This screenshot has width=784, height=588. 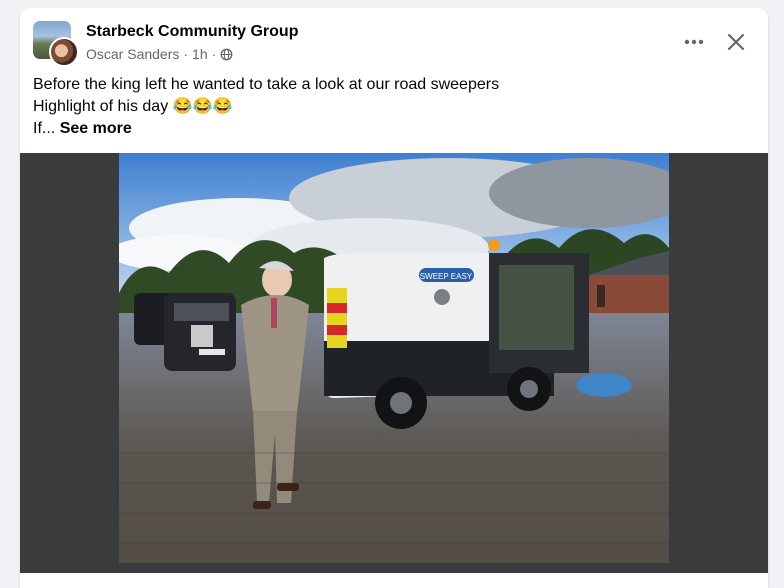 I want to click on close-icon, so click(x=736, y=42).